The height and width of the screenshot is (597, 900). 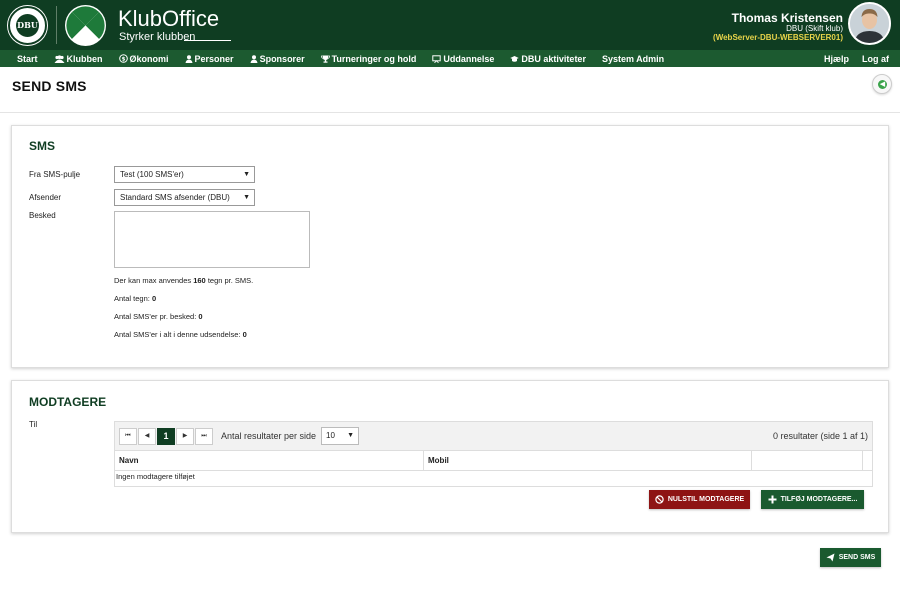 I want to click on user-club-switch: DBU (Skift klub), so click(x=814, y=28).